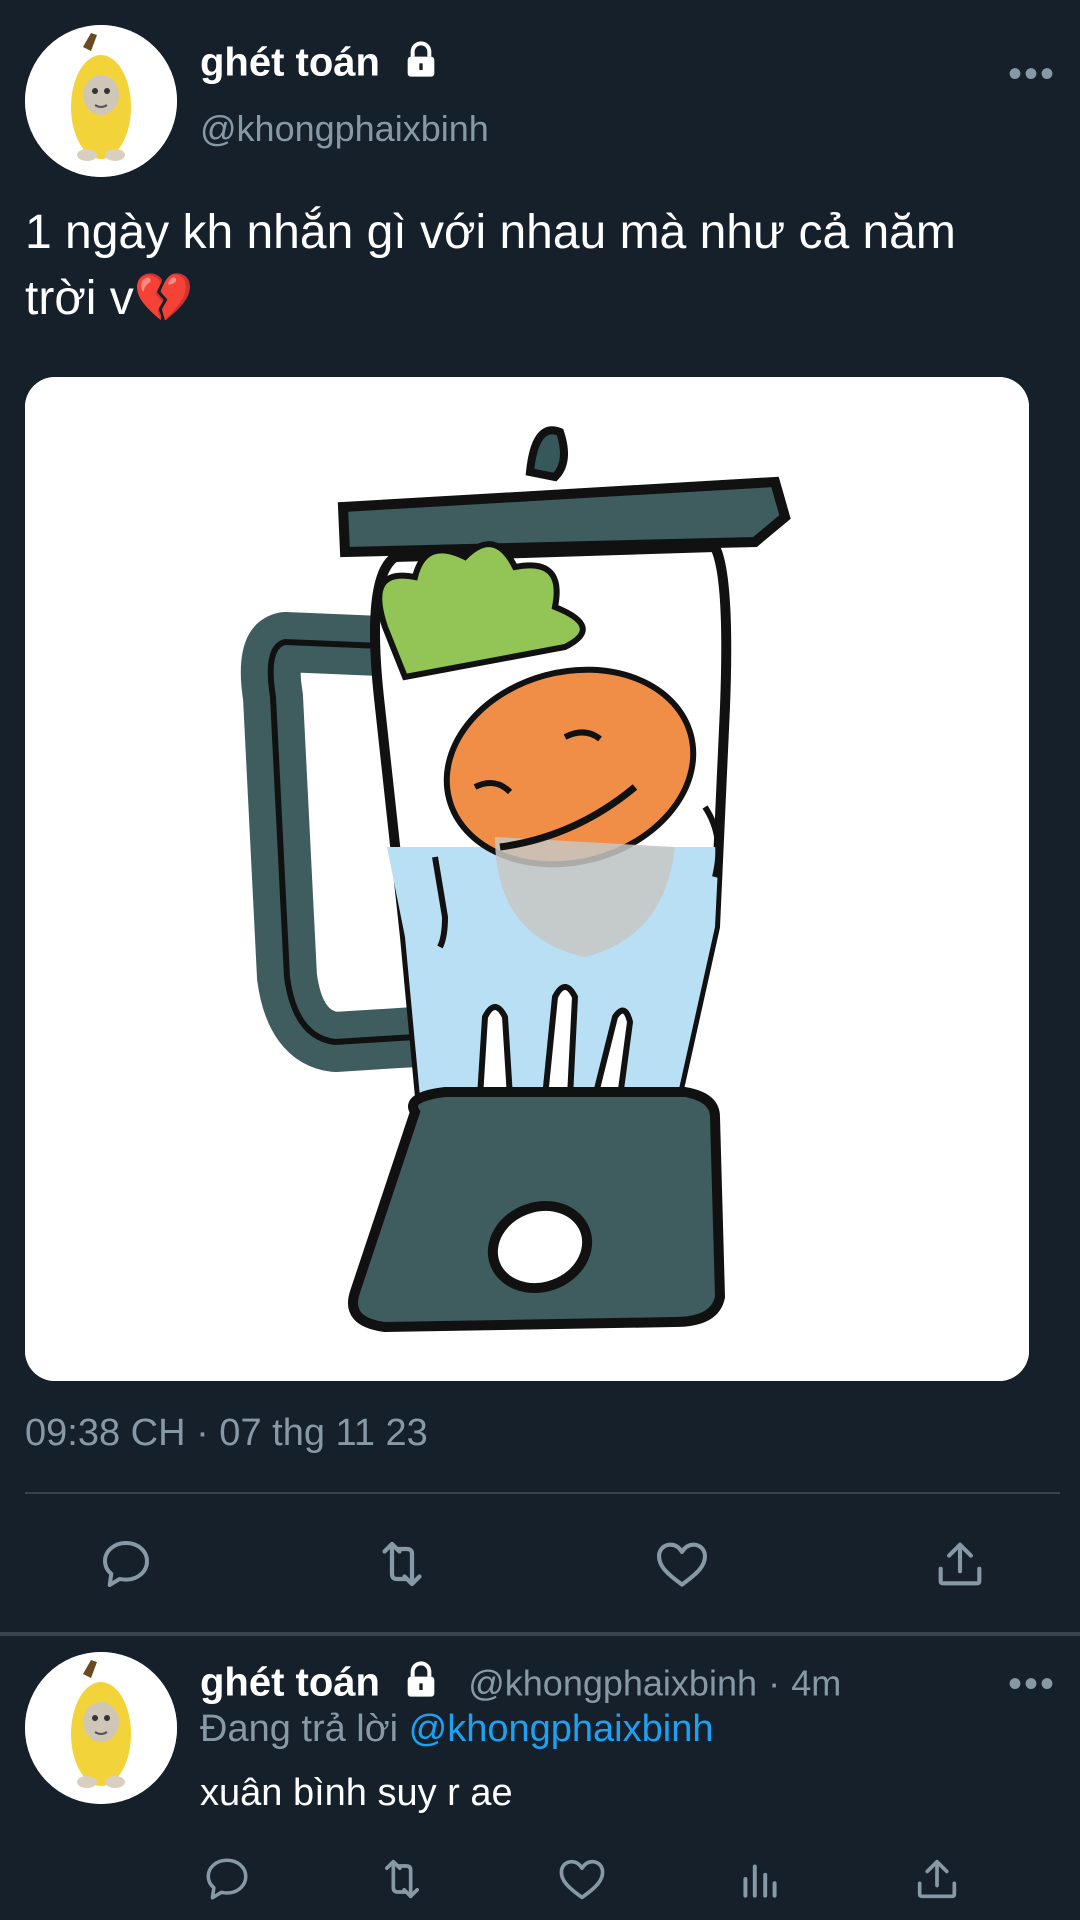 This screenshot has height=1920, width=1080. I want to click on reply-author-handle: @khongphaixbinh, so click(612, 1683).